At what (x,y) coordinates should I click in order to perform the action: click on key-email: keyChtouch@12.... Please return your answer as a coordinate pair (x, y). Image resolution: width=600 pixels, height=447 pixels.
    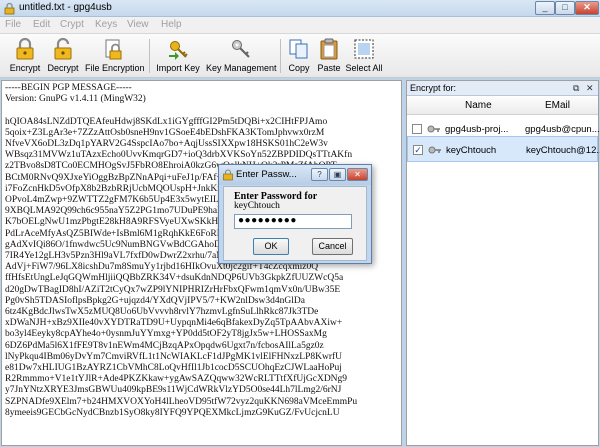
    Looking at the image, I should click on (563, 150).